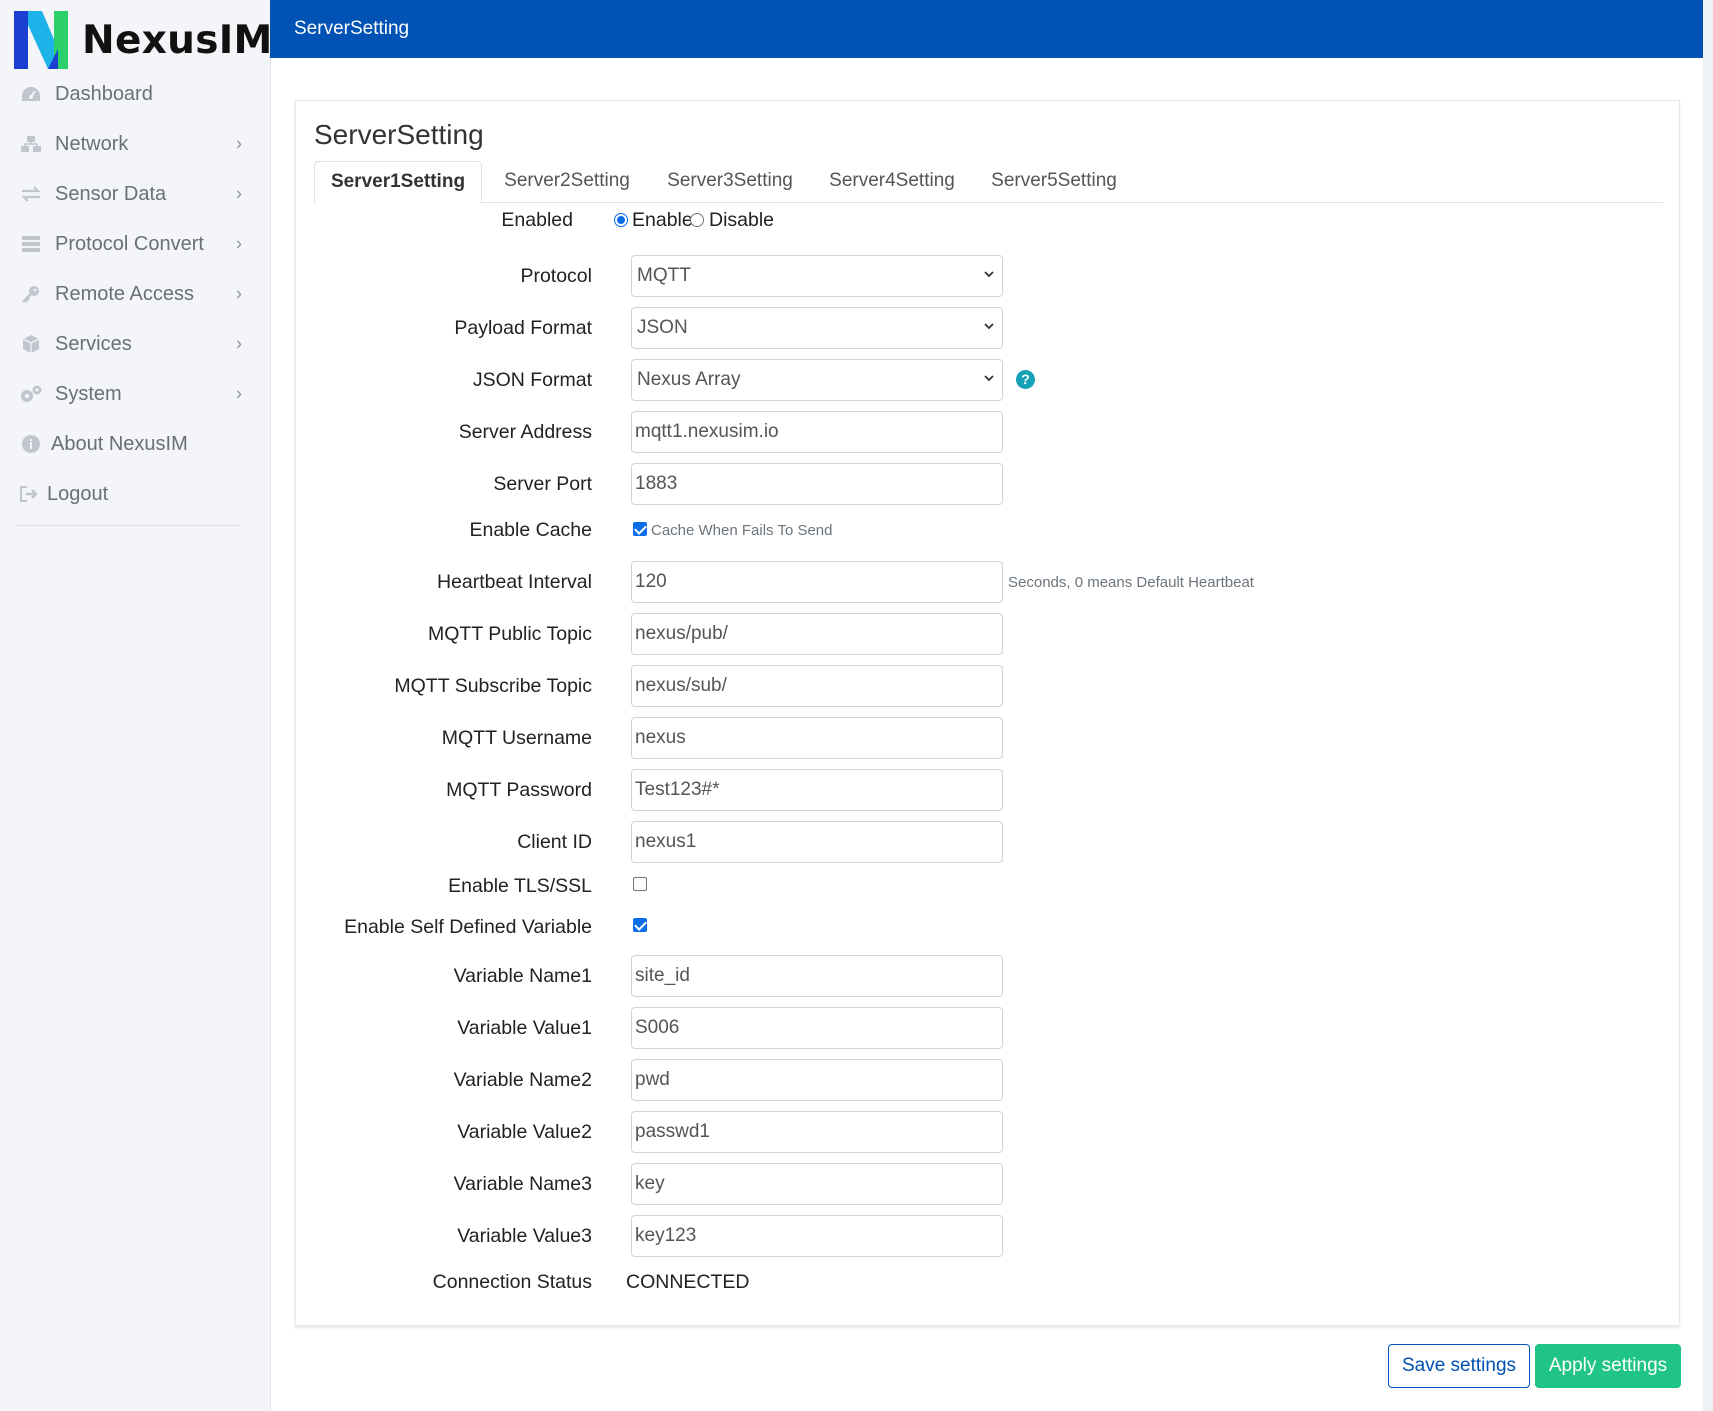  Describe the element at coordinates (689, 379) in the screenshot. I see `json-format-value: Nexus Array` at that location.